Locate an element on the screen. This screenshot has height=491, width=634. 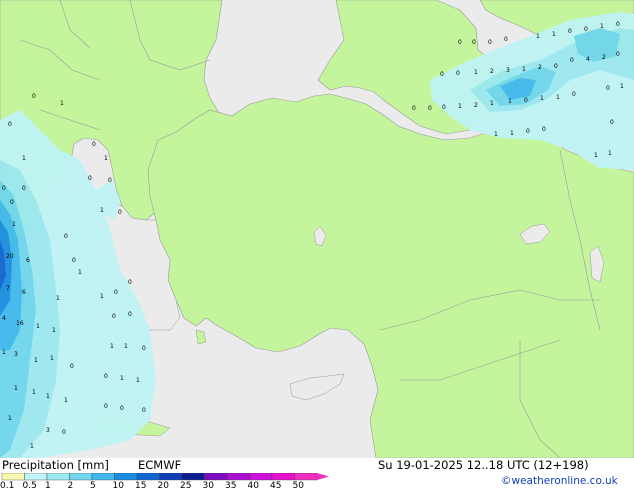
colorbar is located at coordinates (165, 477).